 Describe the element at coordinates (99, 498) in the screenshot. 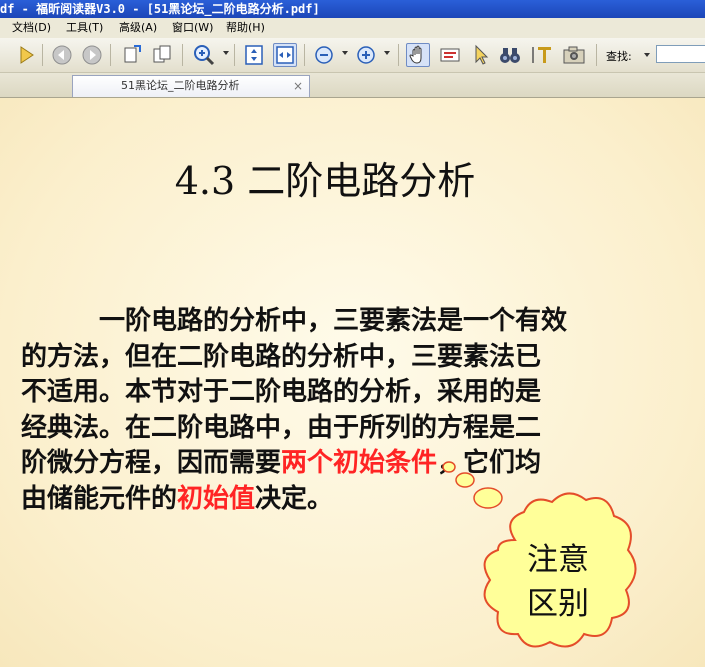

I see `body-line-6-start: 由储能元件的` at that location.